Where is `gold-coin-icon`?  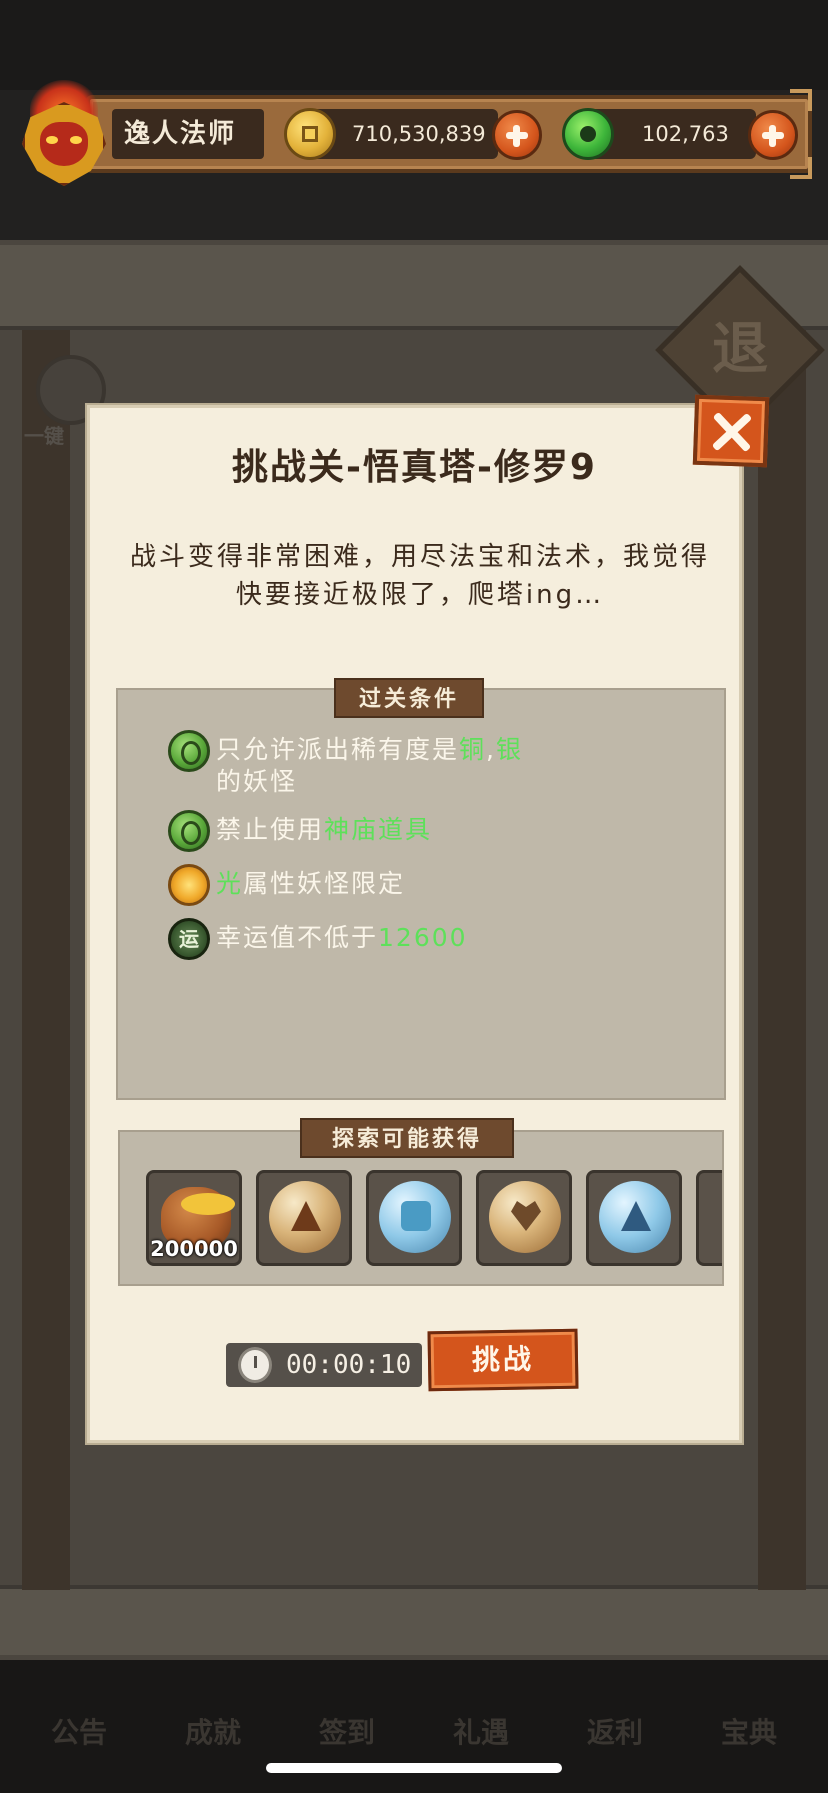 gold-coin-icon is located at coordinates (310, 134).